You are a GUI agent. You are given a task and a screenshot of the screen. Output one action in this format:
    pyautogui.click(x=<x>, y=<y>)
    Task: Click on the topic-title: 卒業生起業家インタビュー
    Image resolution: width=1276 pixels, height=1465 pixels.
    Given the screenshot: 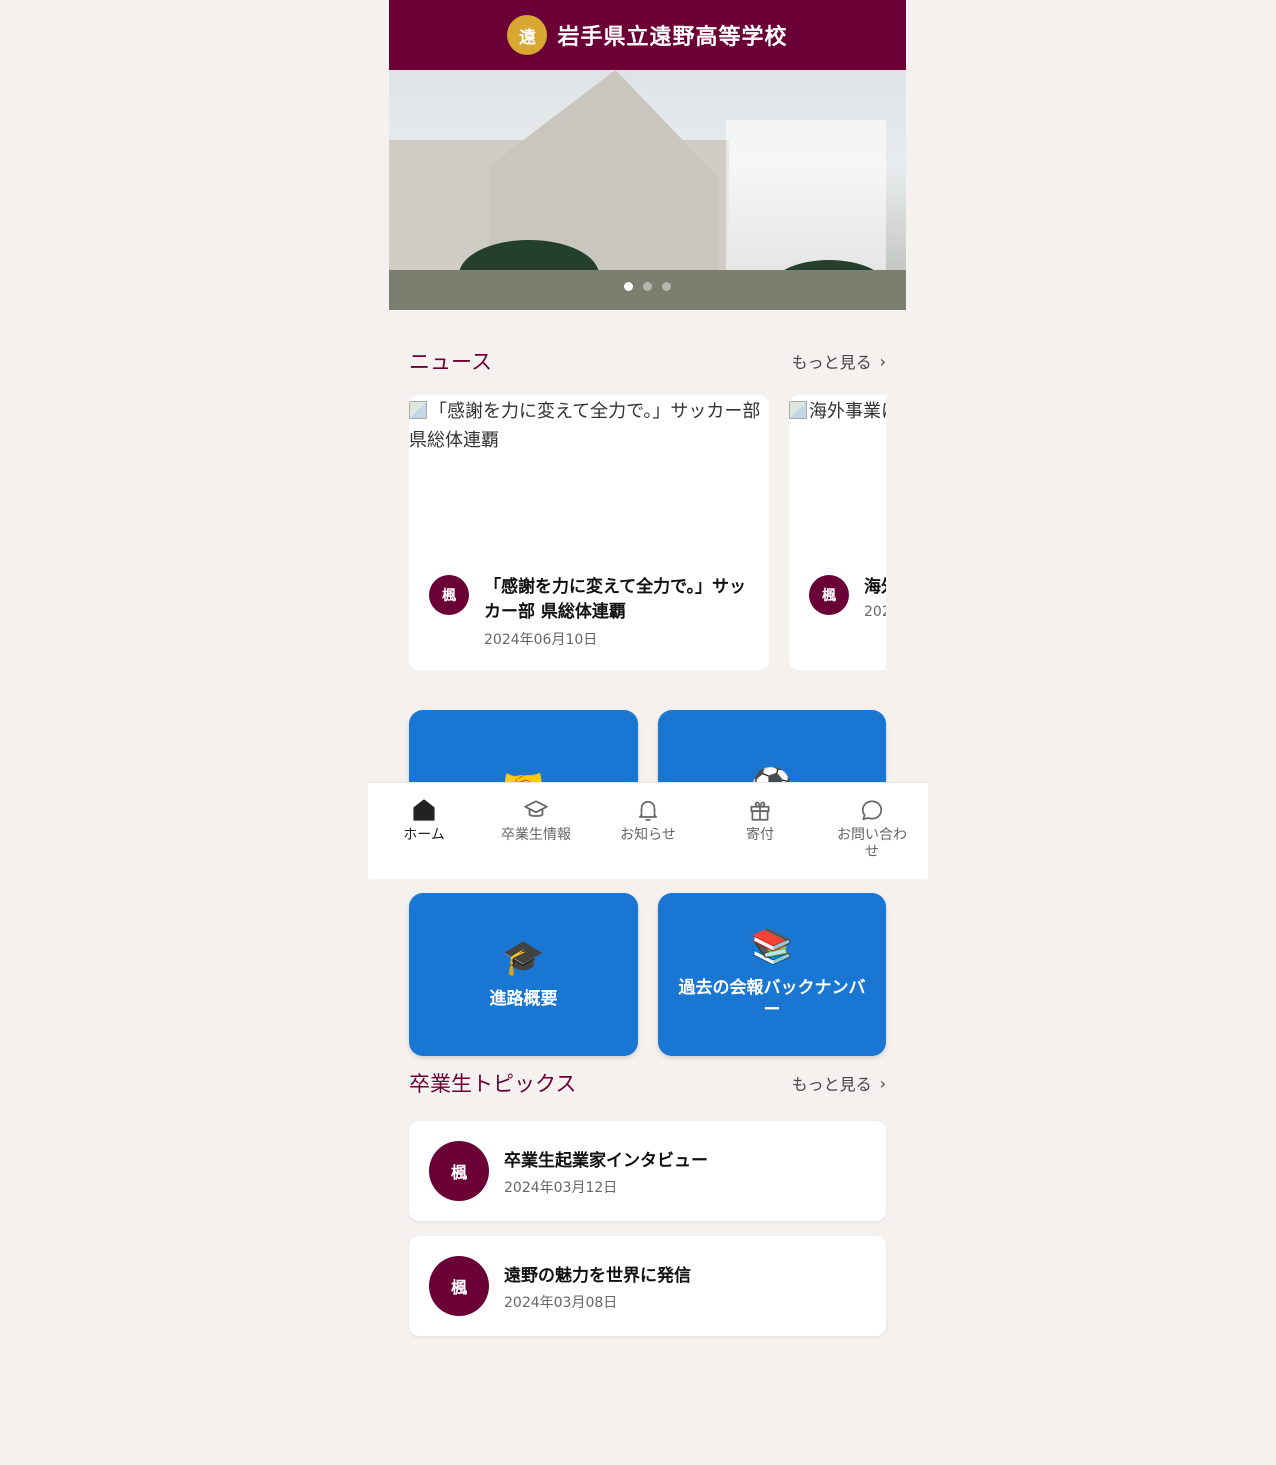 What is the action you would take?
    pyautogui.click(x=606, y=1160)
    